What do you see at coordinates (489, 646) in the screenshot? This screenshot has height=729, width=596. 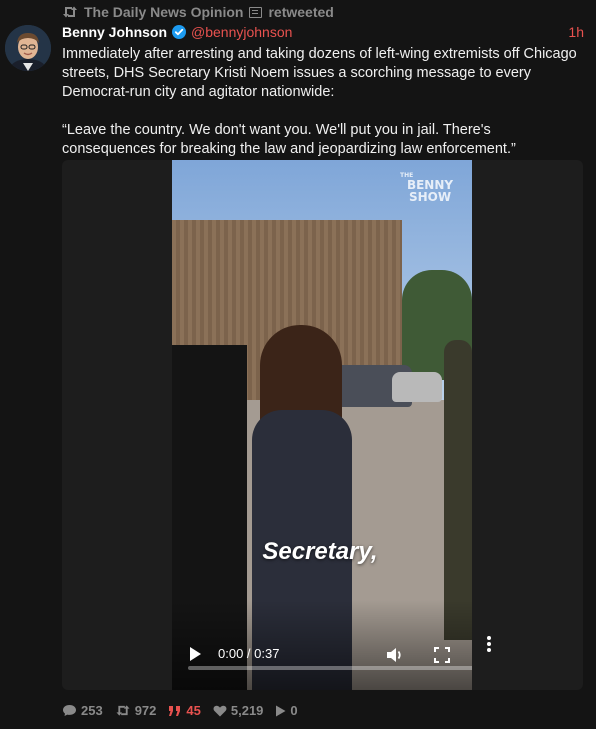 I see `more-options-icon` at bounding box center [489, 646].